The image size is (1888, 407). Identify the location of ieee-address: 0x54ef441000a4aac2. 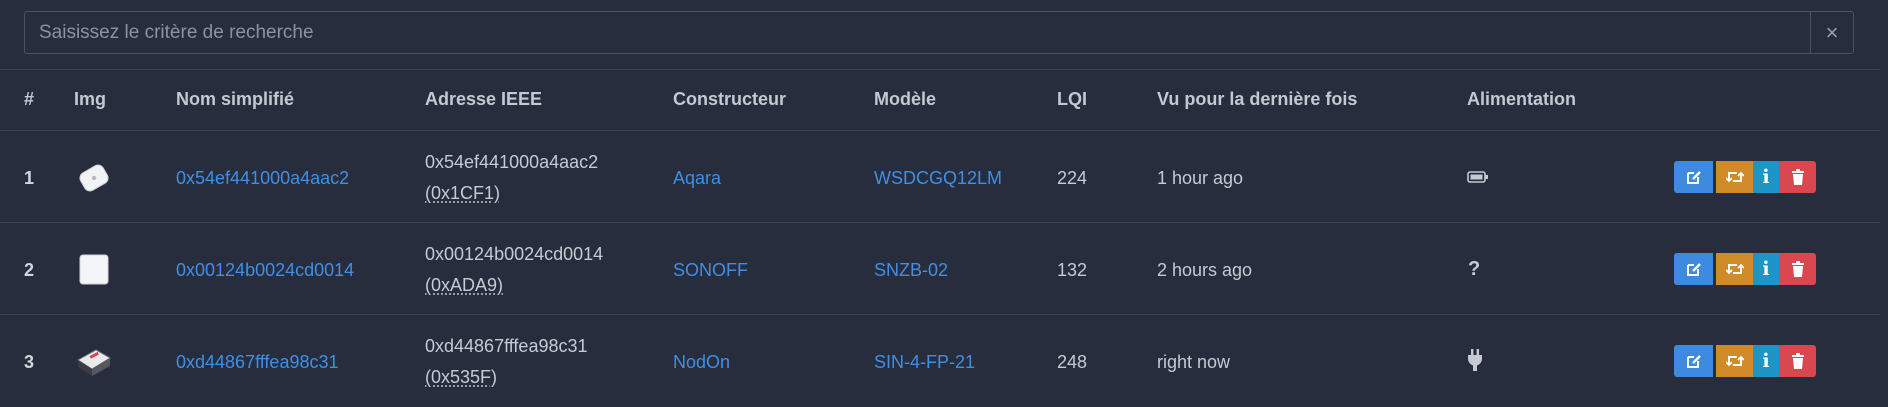
(511, 162).